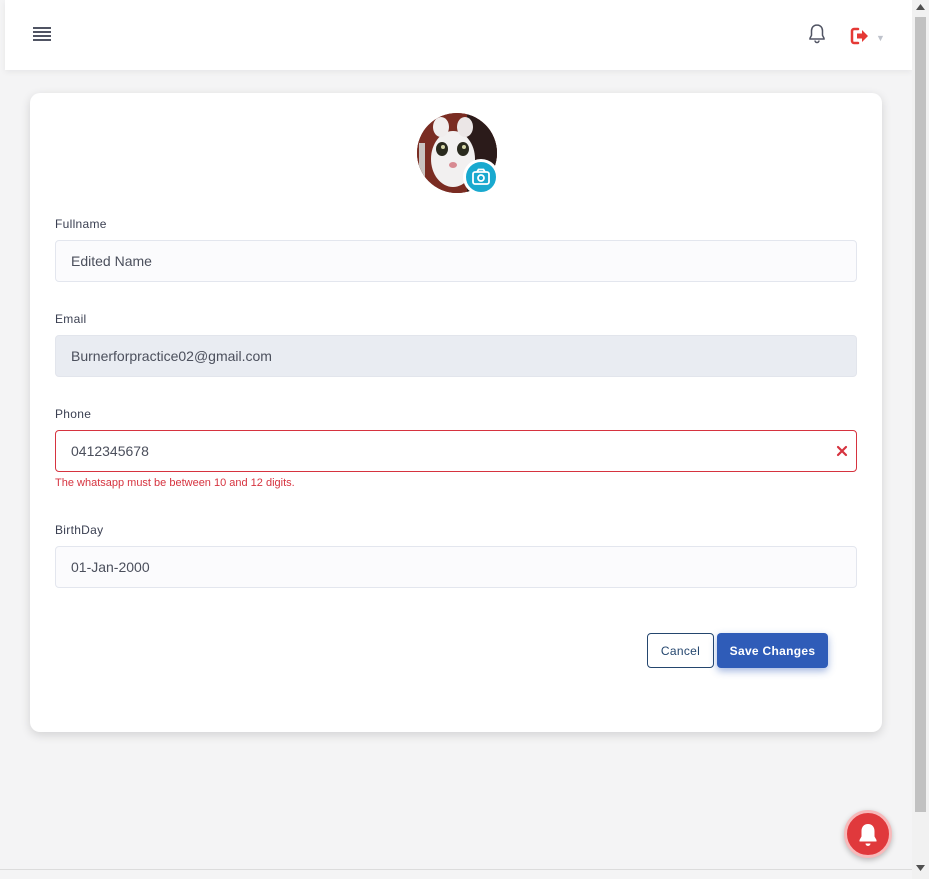 The image size is (929, 879). I want to click on vertical-scrollbar, so click(920, 439).